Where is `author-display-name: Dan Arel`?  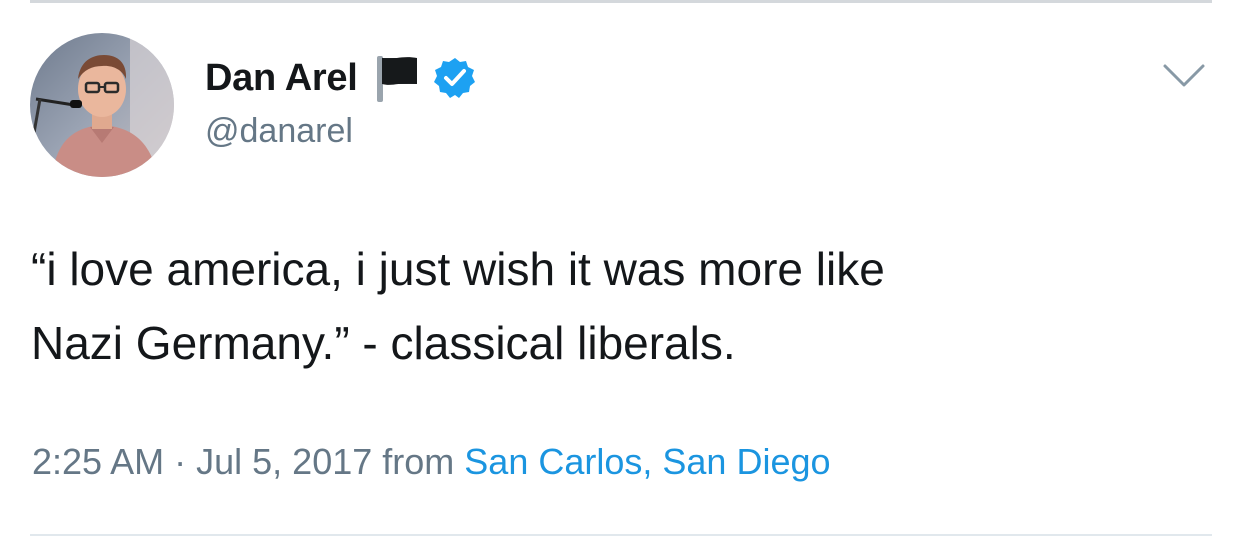
author-display-name: Dan Arel is located at coordinates (281, 78).